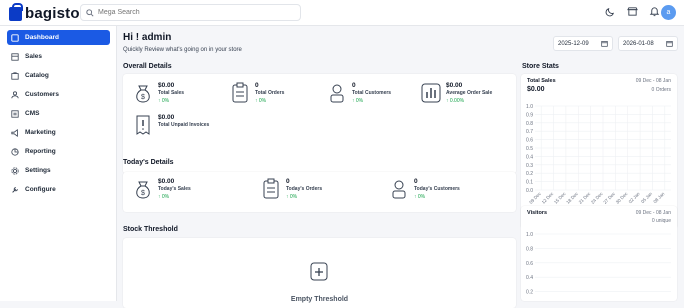 The height and width of the screenshot is (308, 684). I want to click on stat-todays-customers: 0 Today's Customers ↑ 0%, so click(424, 189).